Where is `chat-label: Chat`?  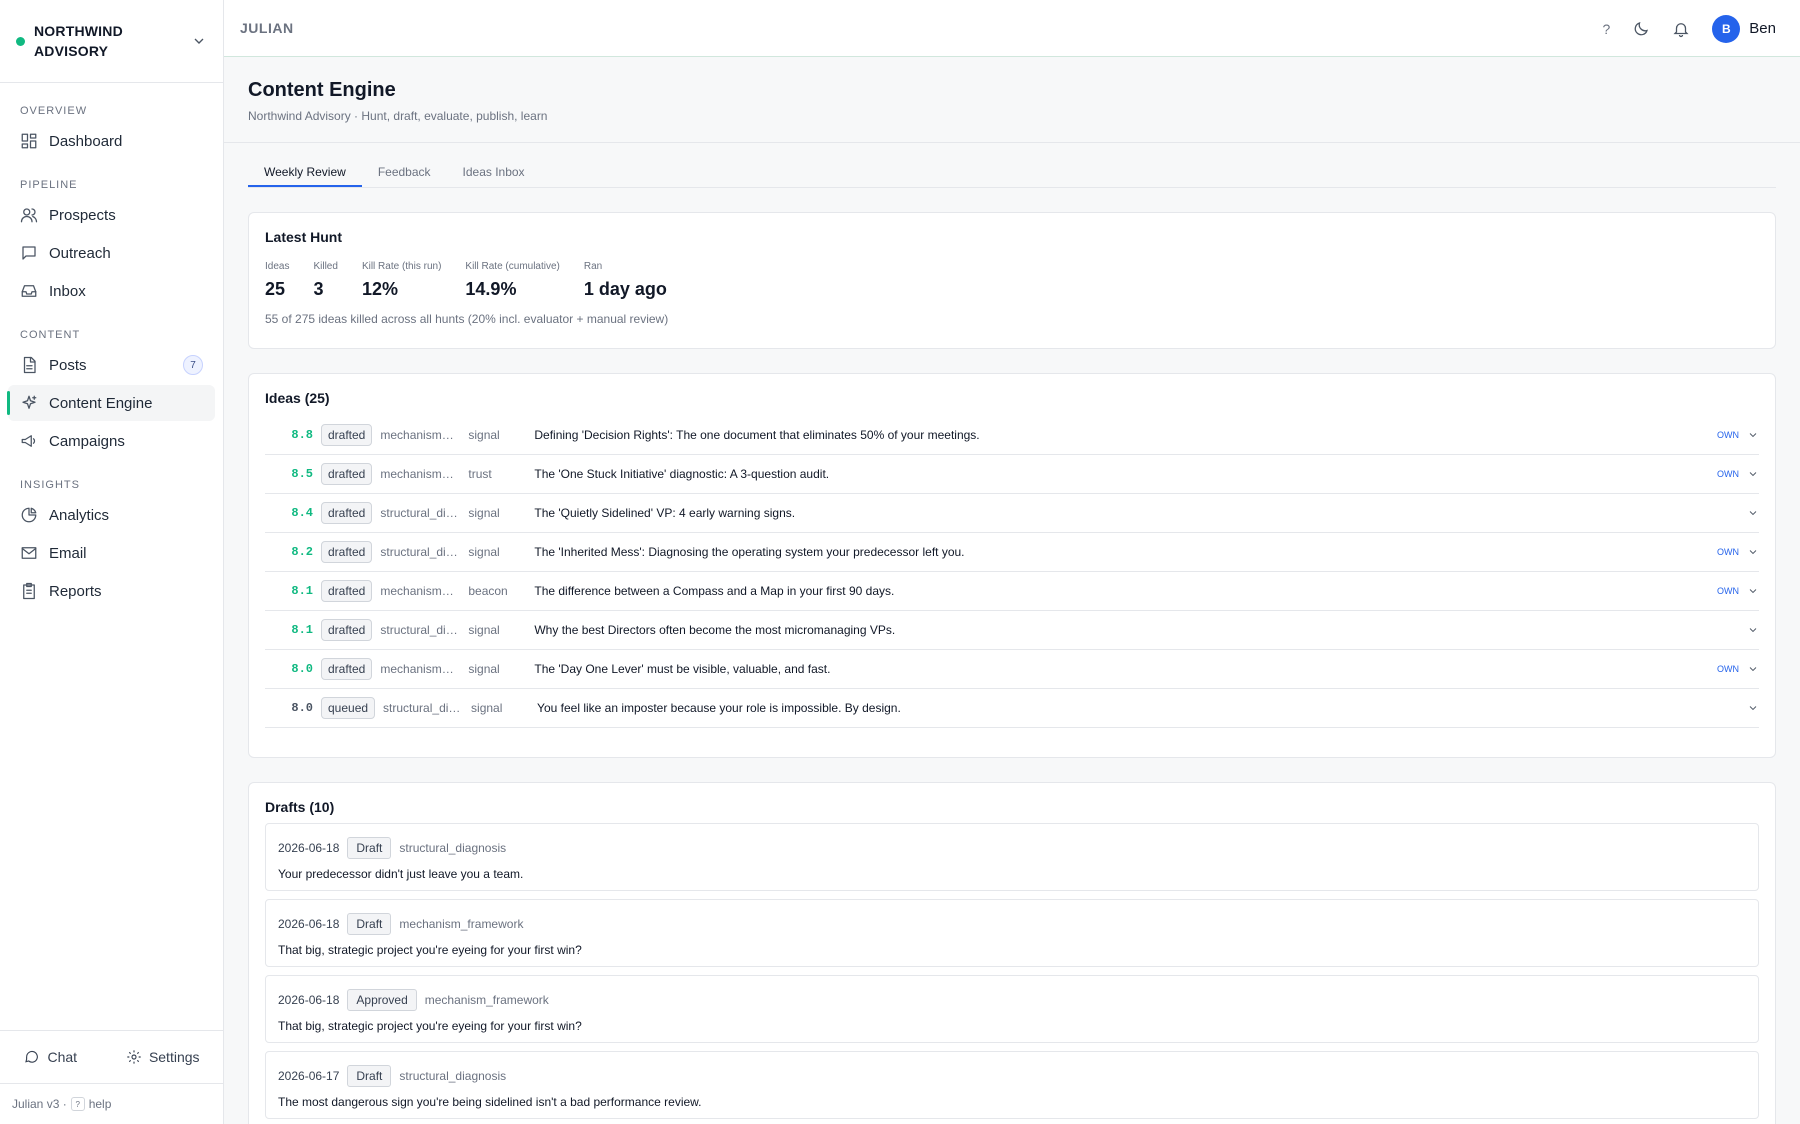
chat-label: Chat is located at coordinates (62, 1057).